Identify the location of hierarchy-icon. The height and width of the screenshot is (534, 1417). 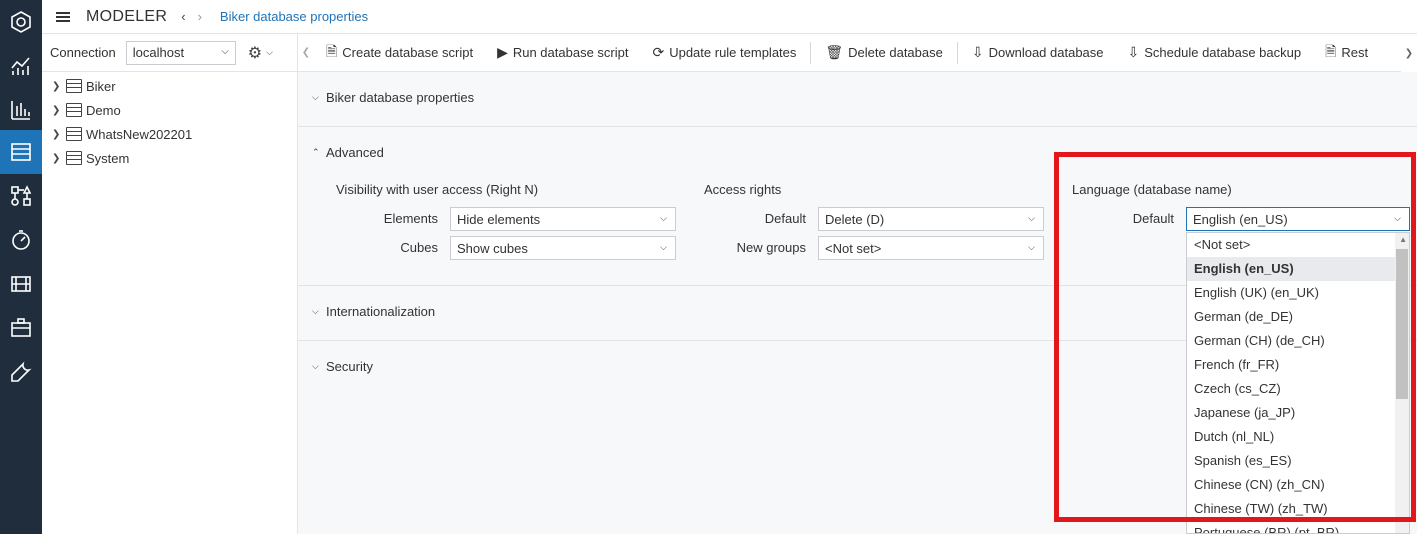
(21, 196).